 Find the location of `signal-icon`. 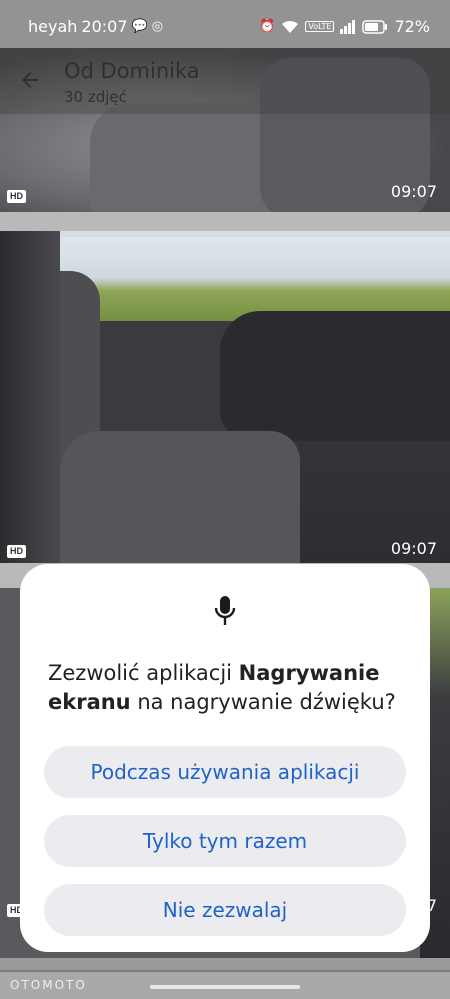

signal-icon is located at coordinates (348, 26).